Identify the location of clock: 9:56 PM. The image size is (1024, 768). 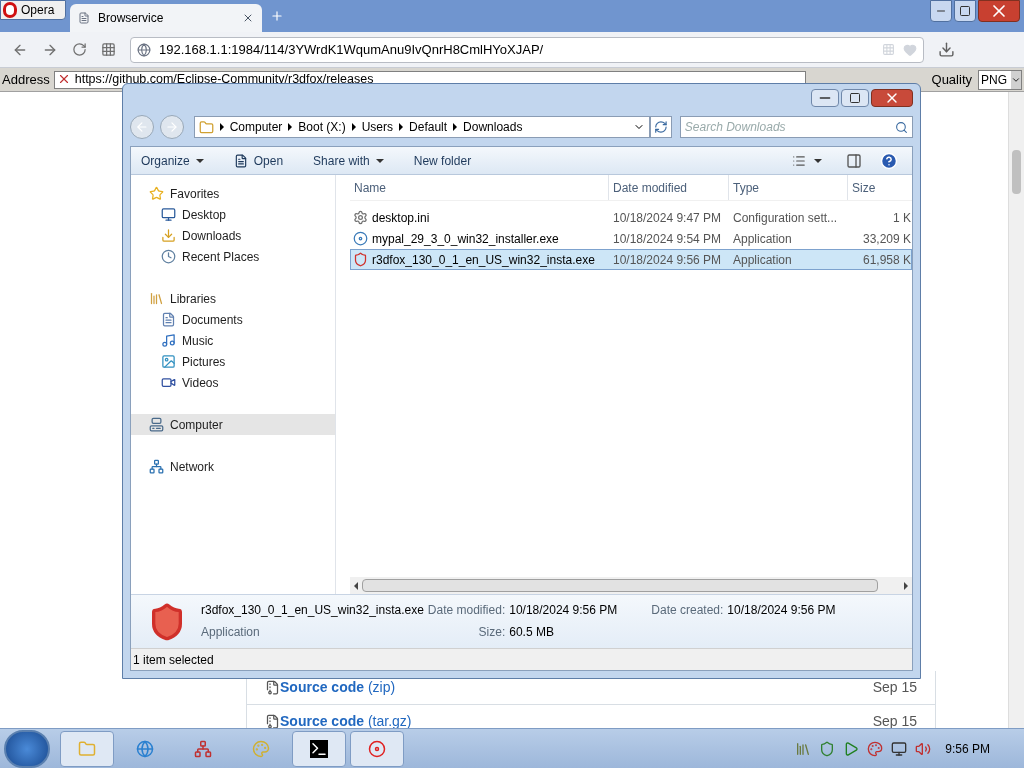
(967, 748).